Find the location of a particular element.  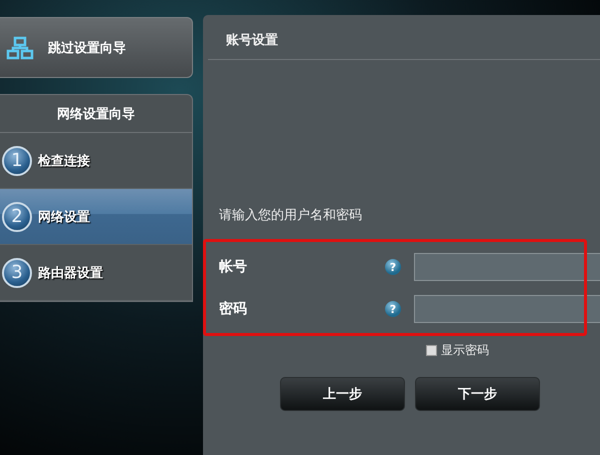

step-number: 1 is located at coordinates (17, 161).